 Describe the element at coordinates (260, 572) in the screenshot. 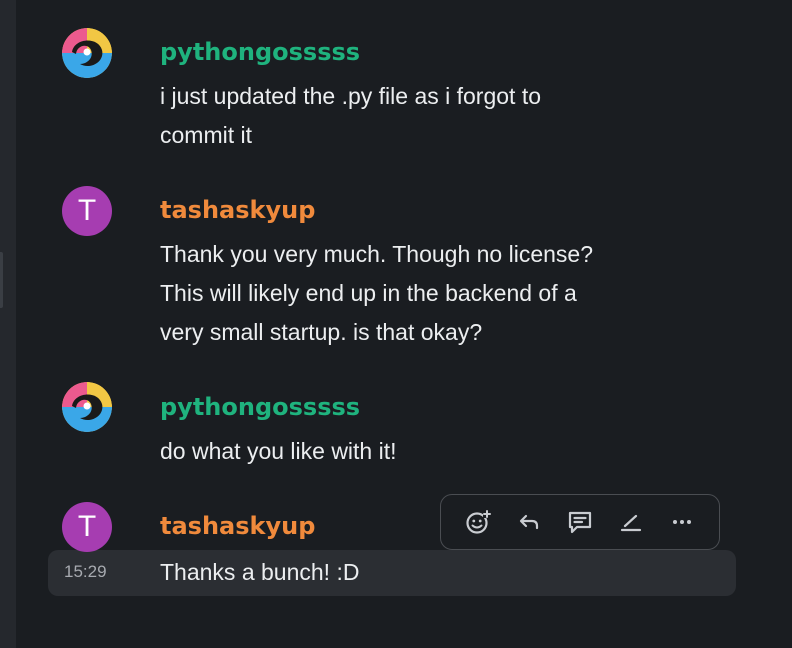

I see `message-text-line: Thanks a bunch! :D` at that location.